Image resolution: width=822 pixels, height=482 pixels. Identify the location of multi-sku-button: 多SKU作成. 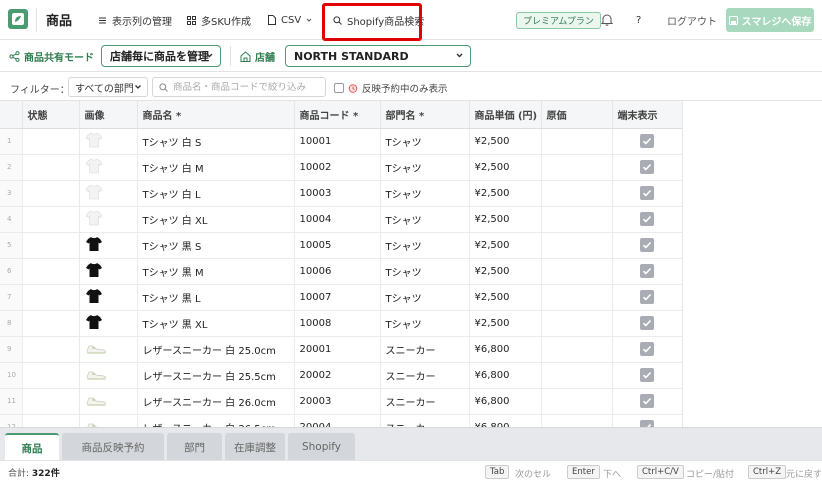
(219, 20).